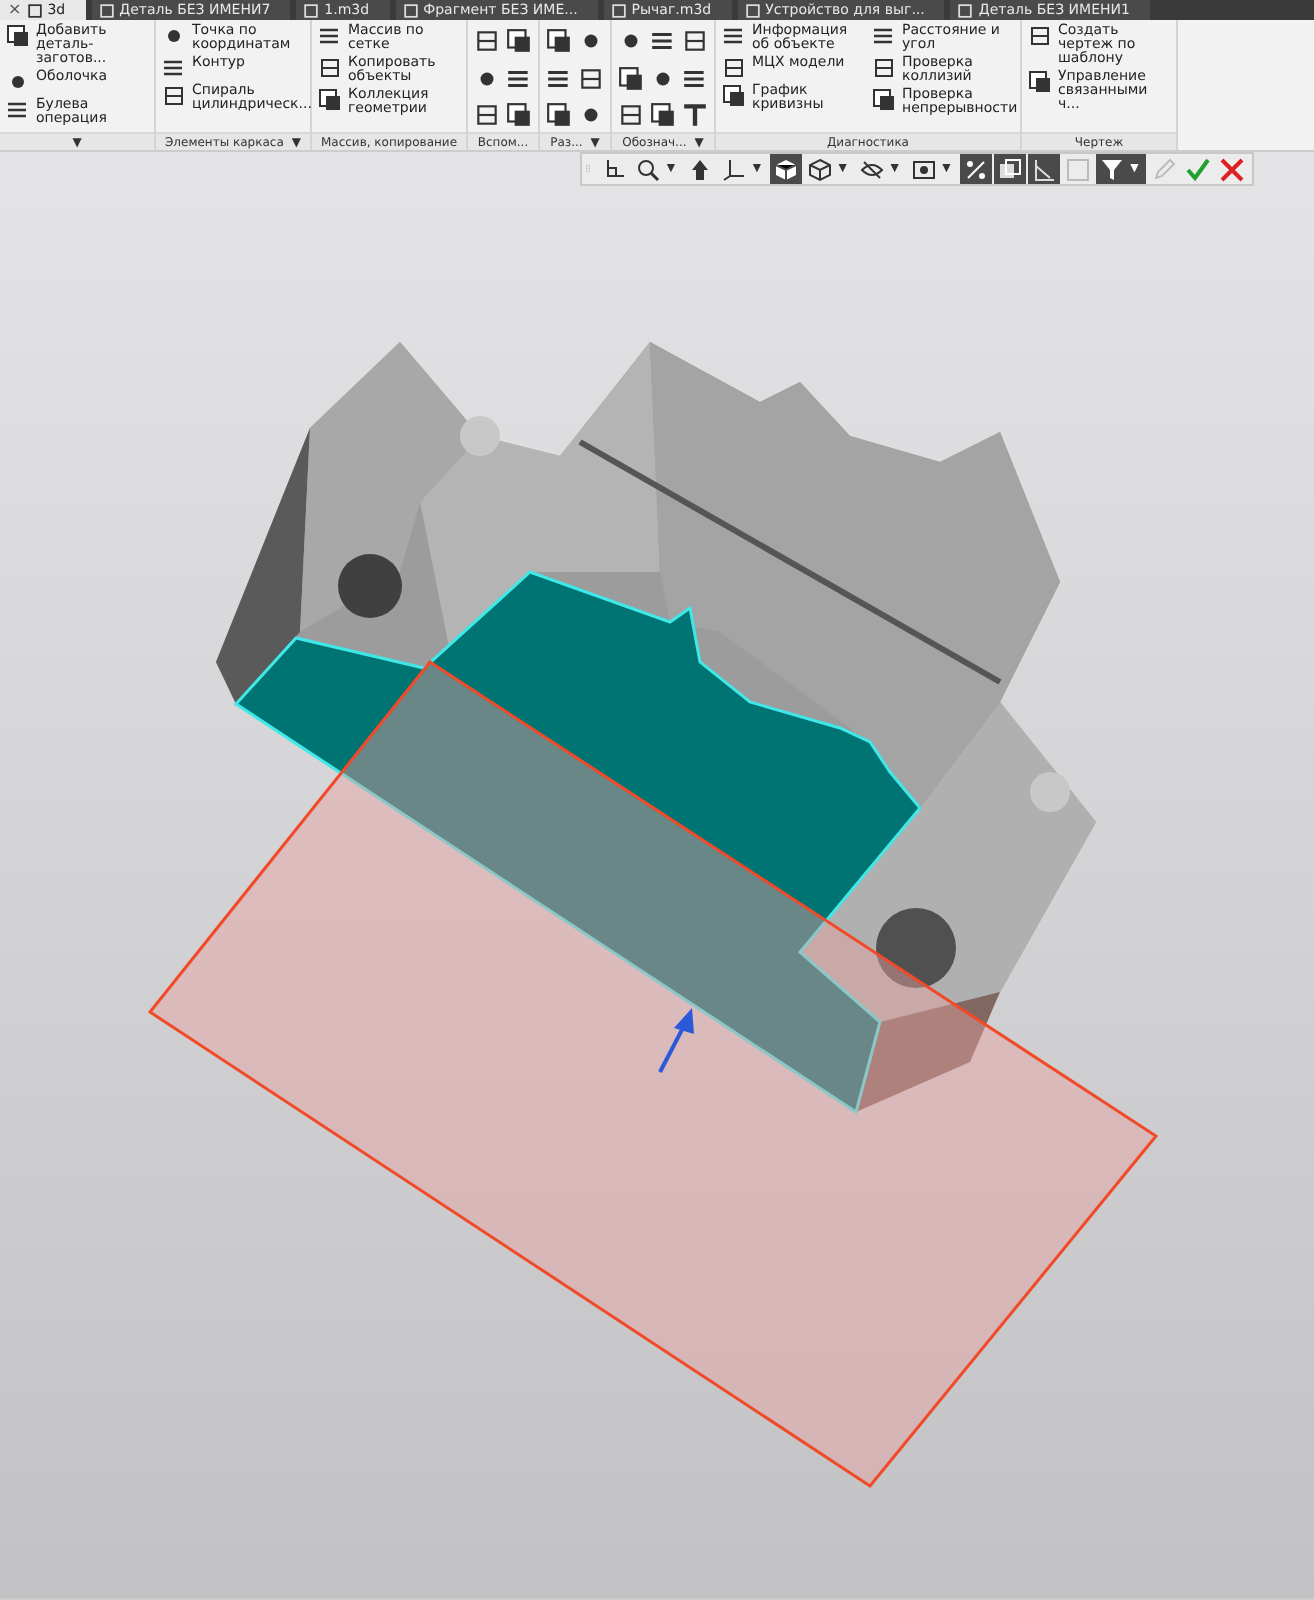  What do you see at coordinates (1197, 169) in the screenshot?
I see `checkmark-icon` at bounding box center [1197, 169].